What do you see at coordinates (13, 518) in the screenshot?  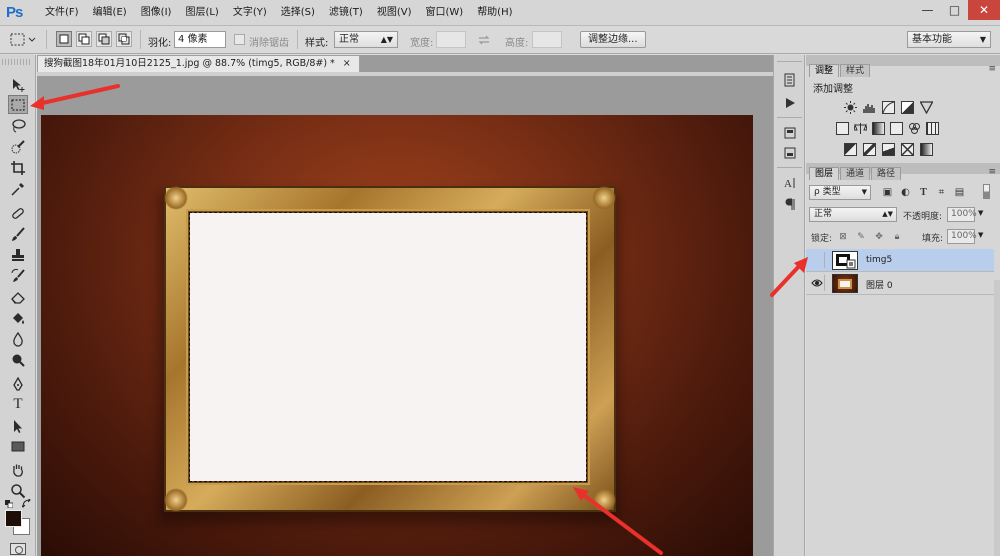 I see `foreground-color-swatch` at bounding box center [13, 518].